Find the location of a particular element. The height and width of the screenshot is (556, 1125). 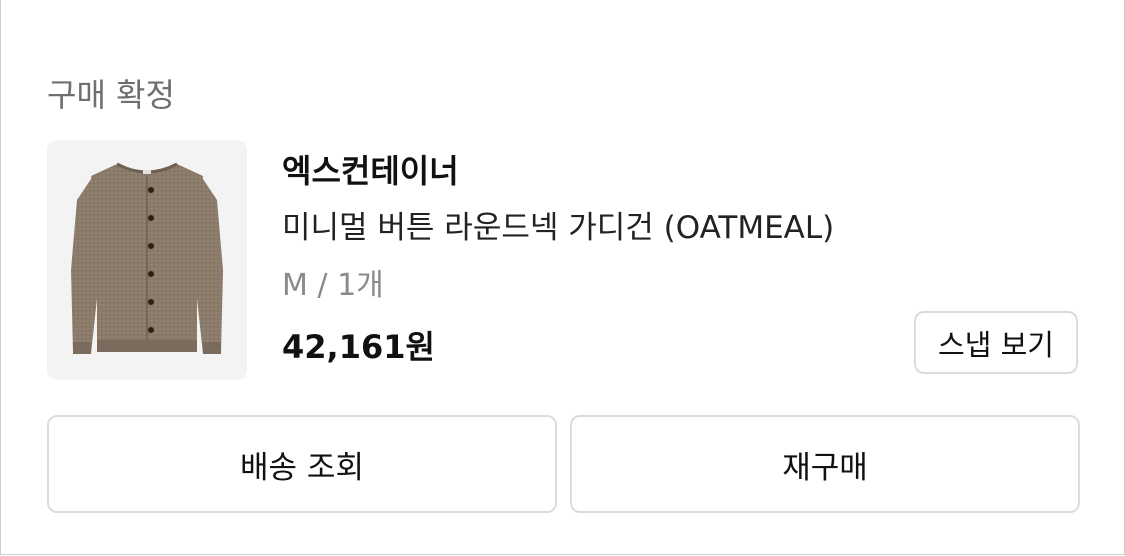

repurchase-button: 재구매 is located at coordinates (825, 464).